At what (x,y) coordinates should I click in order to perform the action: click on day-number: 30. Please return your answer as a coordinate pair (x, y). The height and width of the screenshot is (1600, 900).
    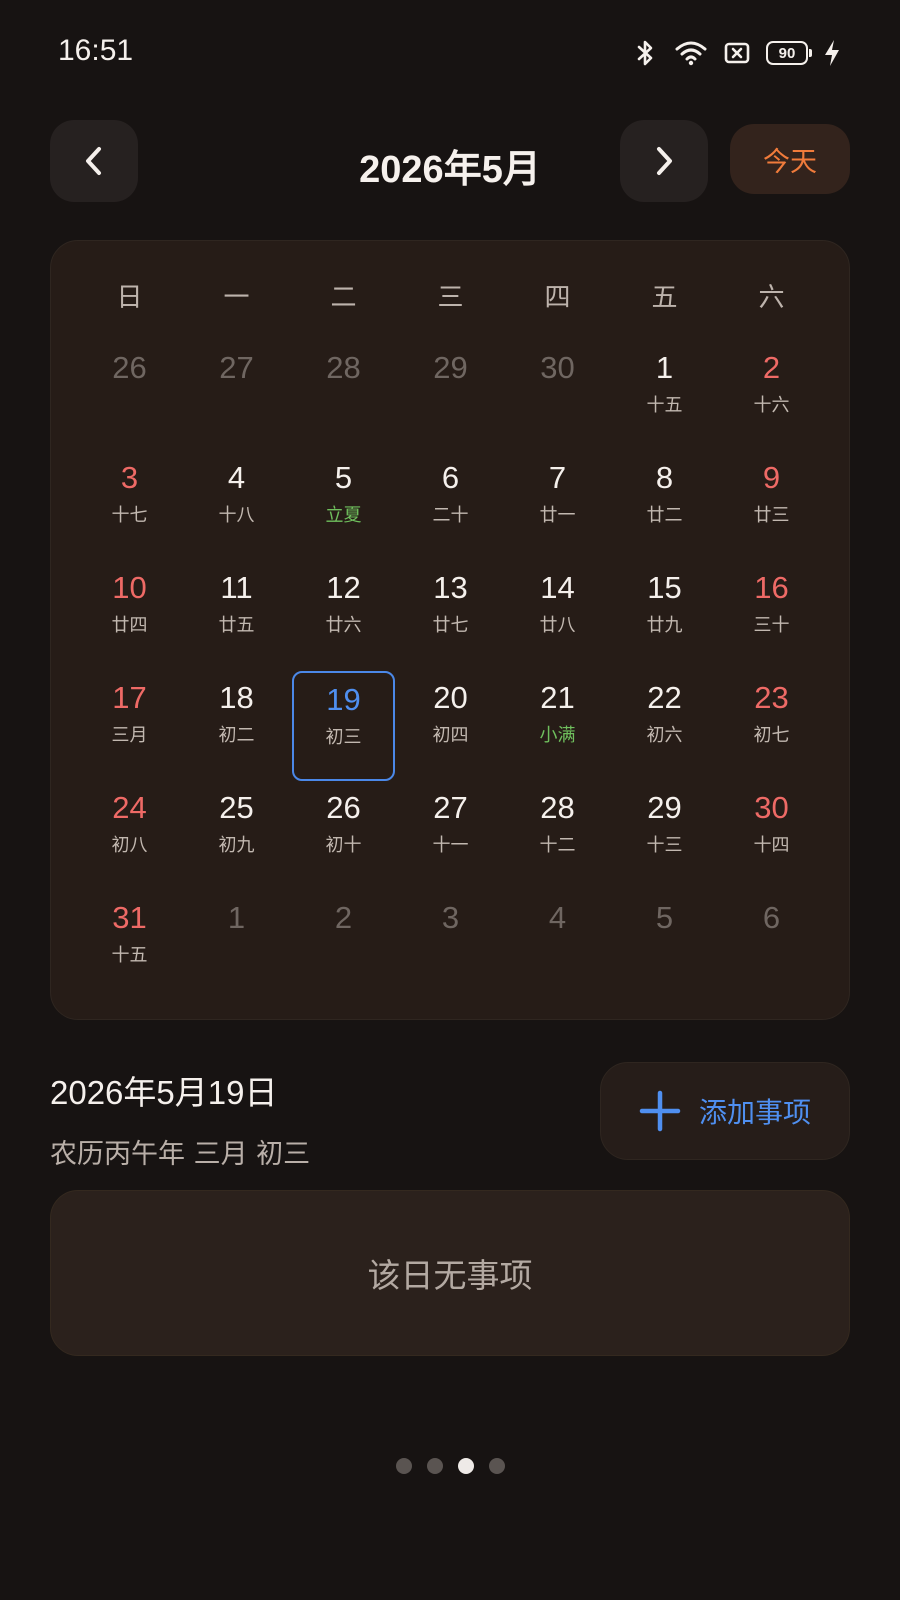
    Looking at the image, I should click on (771, 807).